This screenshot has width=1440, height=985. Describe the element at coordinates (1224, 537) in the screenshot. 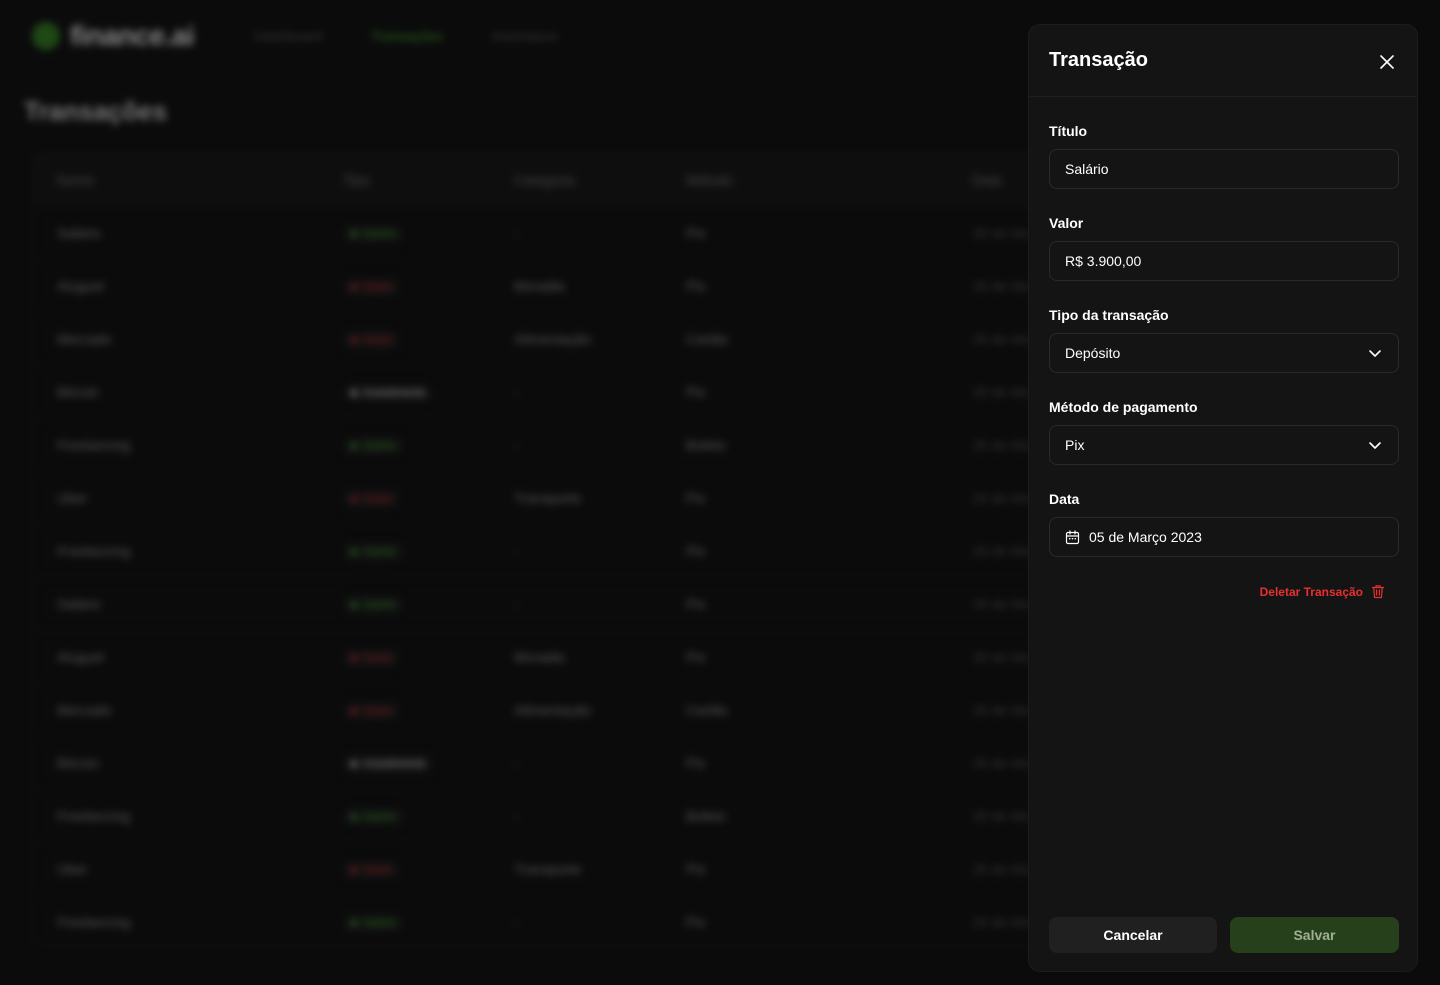

I see `date-picker-button: 05 de Março 2023` at that location.